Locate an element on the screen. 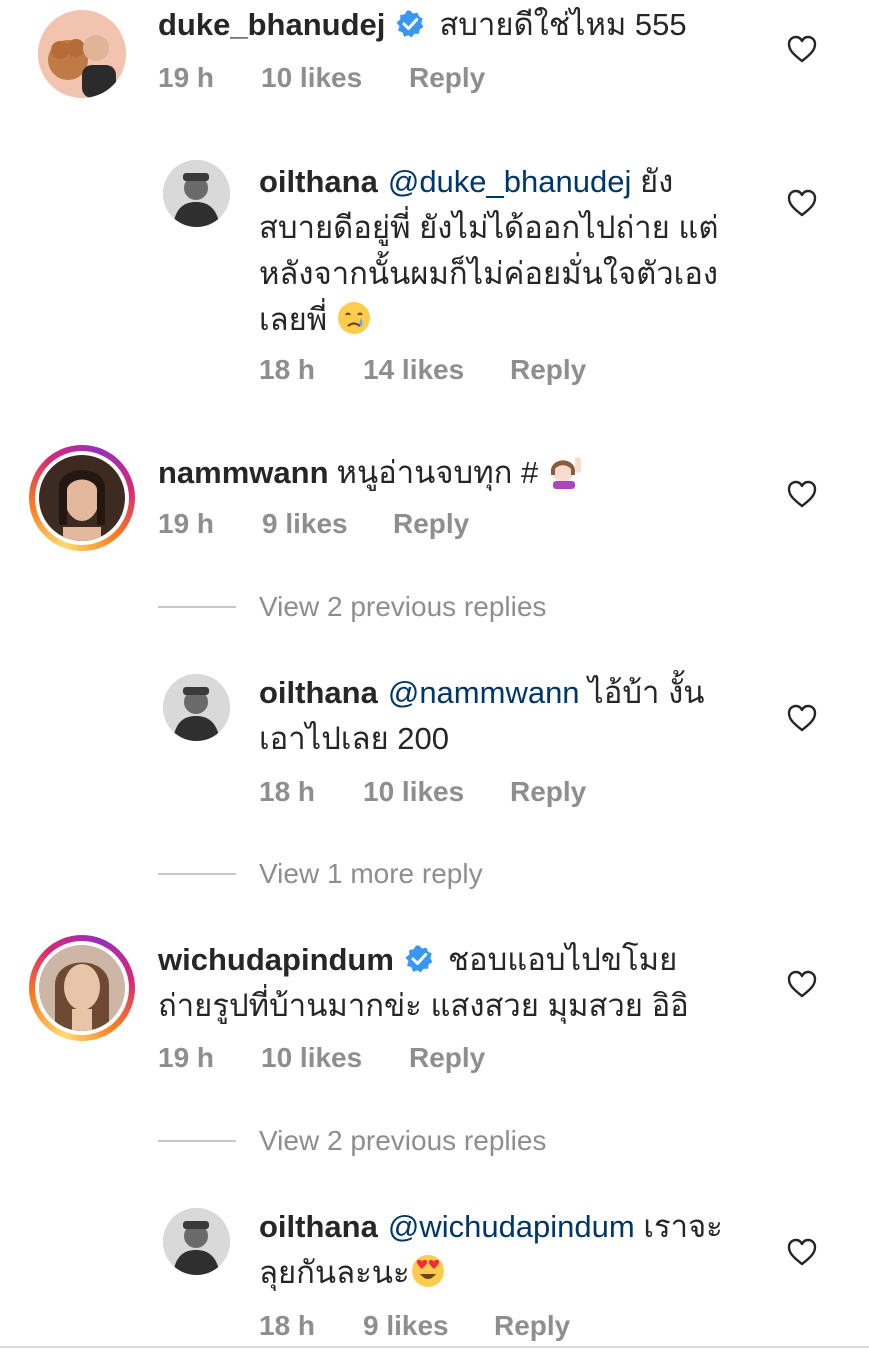  heart-eyes-emoji-icon is located at coordinates (427, 1271).